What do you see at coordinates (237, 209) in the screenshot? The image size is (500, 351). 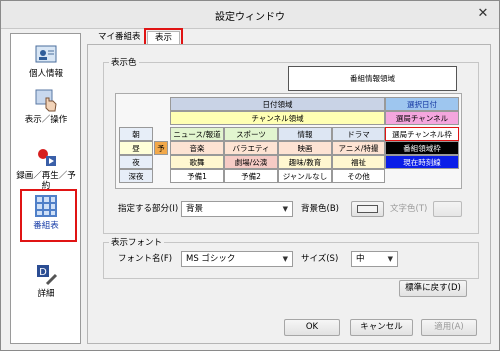 I see `target-part-select: 背景 ▼` at bounding box center [237, 209].